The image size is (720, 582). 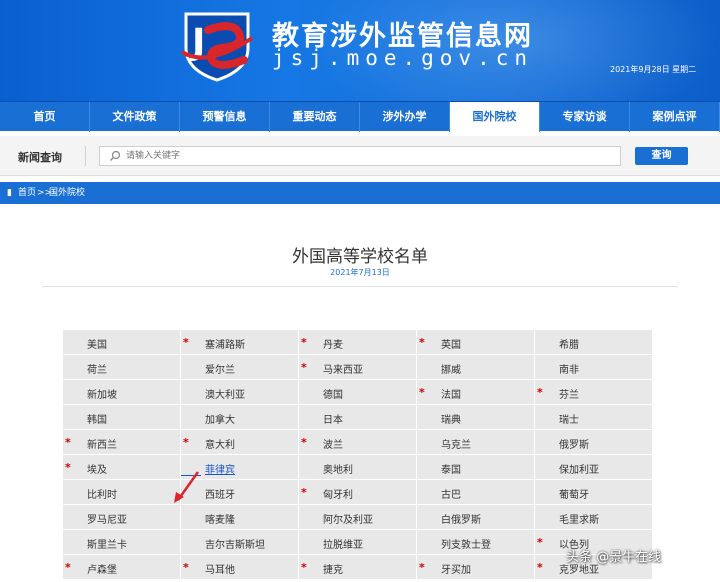 I want to click on nav-item-policy: 文件政策, so click(x=135, y=117).